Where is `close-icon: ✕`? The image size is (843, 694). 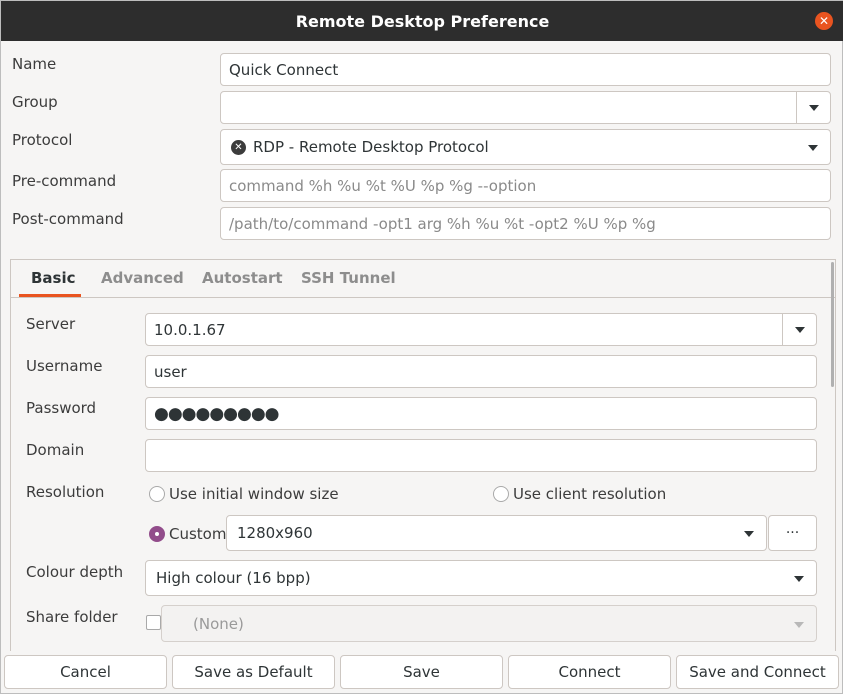
close-icon: ✕ is located at coordinates (824, 21).